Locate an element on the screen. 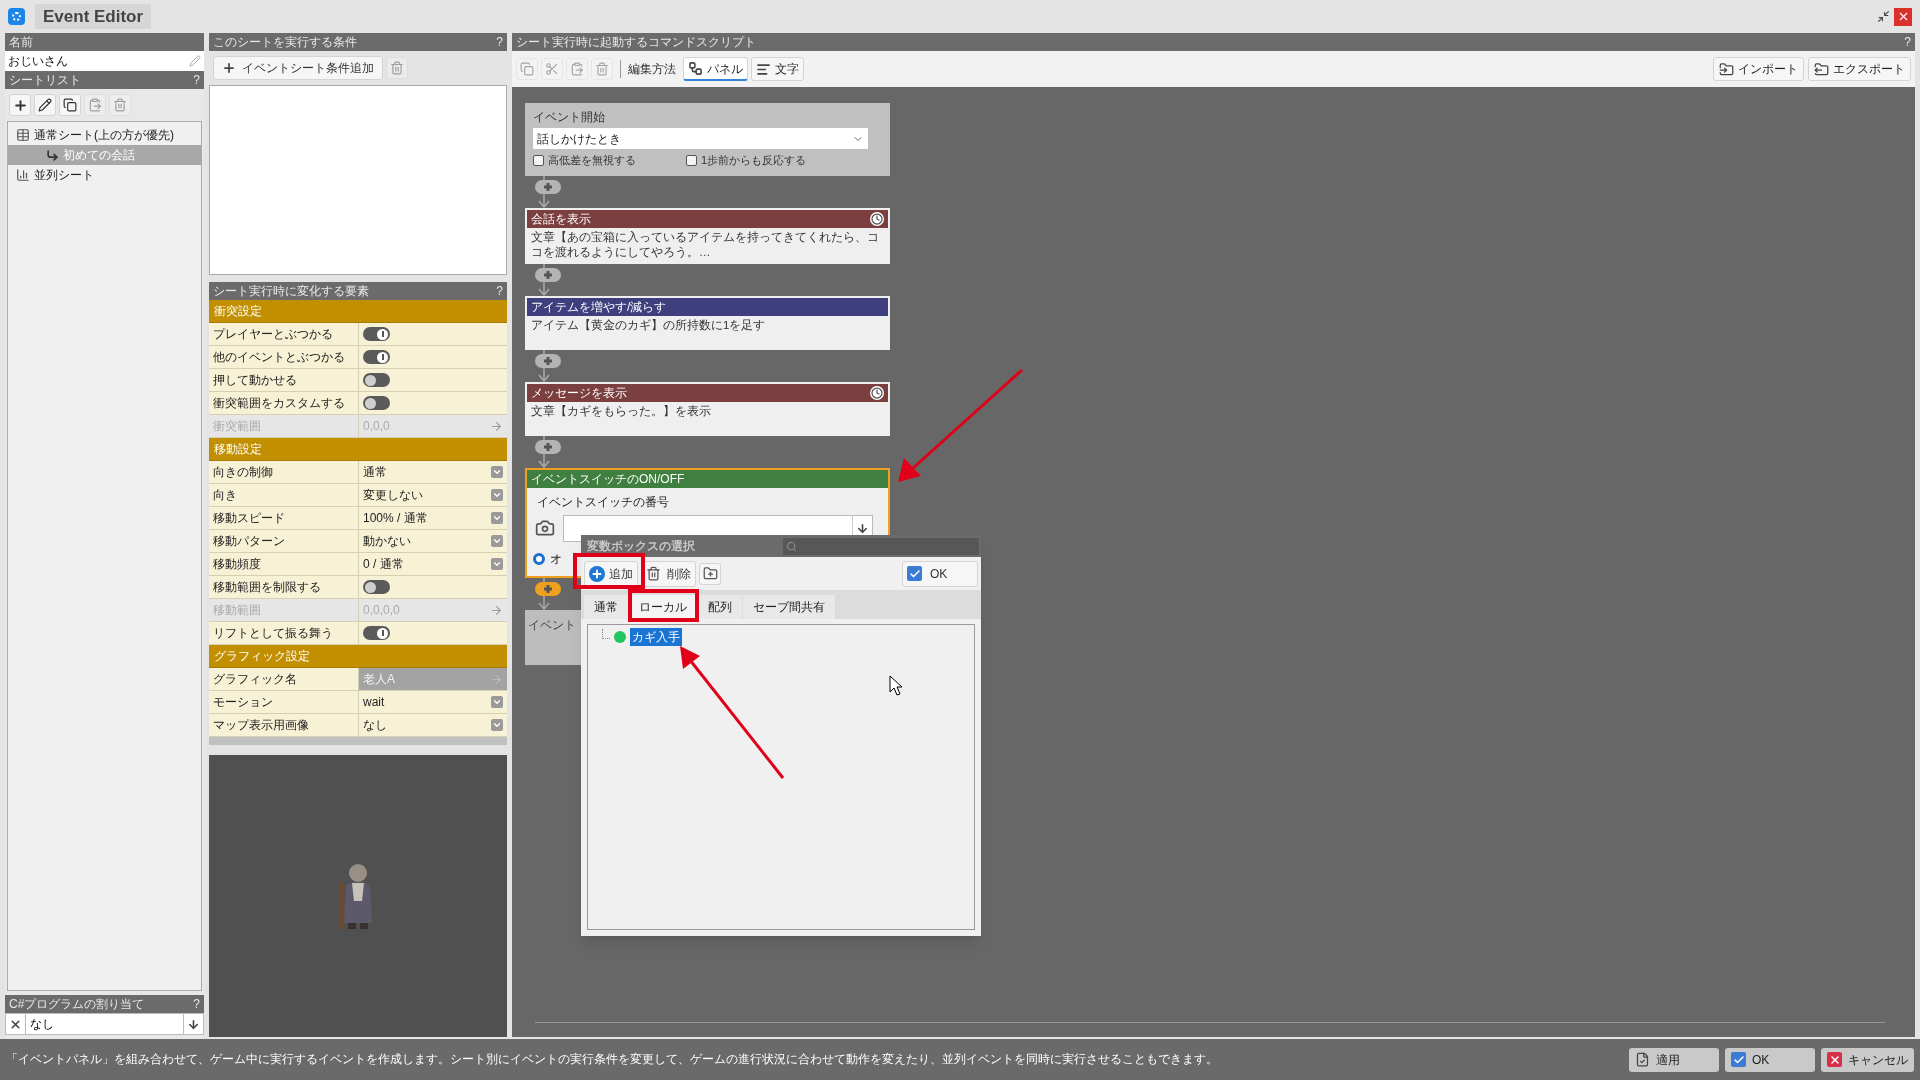  property-label: モーション is located at coordinates (284, 702).